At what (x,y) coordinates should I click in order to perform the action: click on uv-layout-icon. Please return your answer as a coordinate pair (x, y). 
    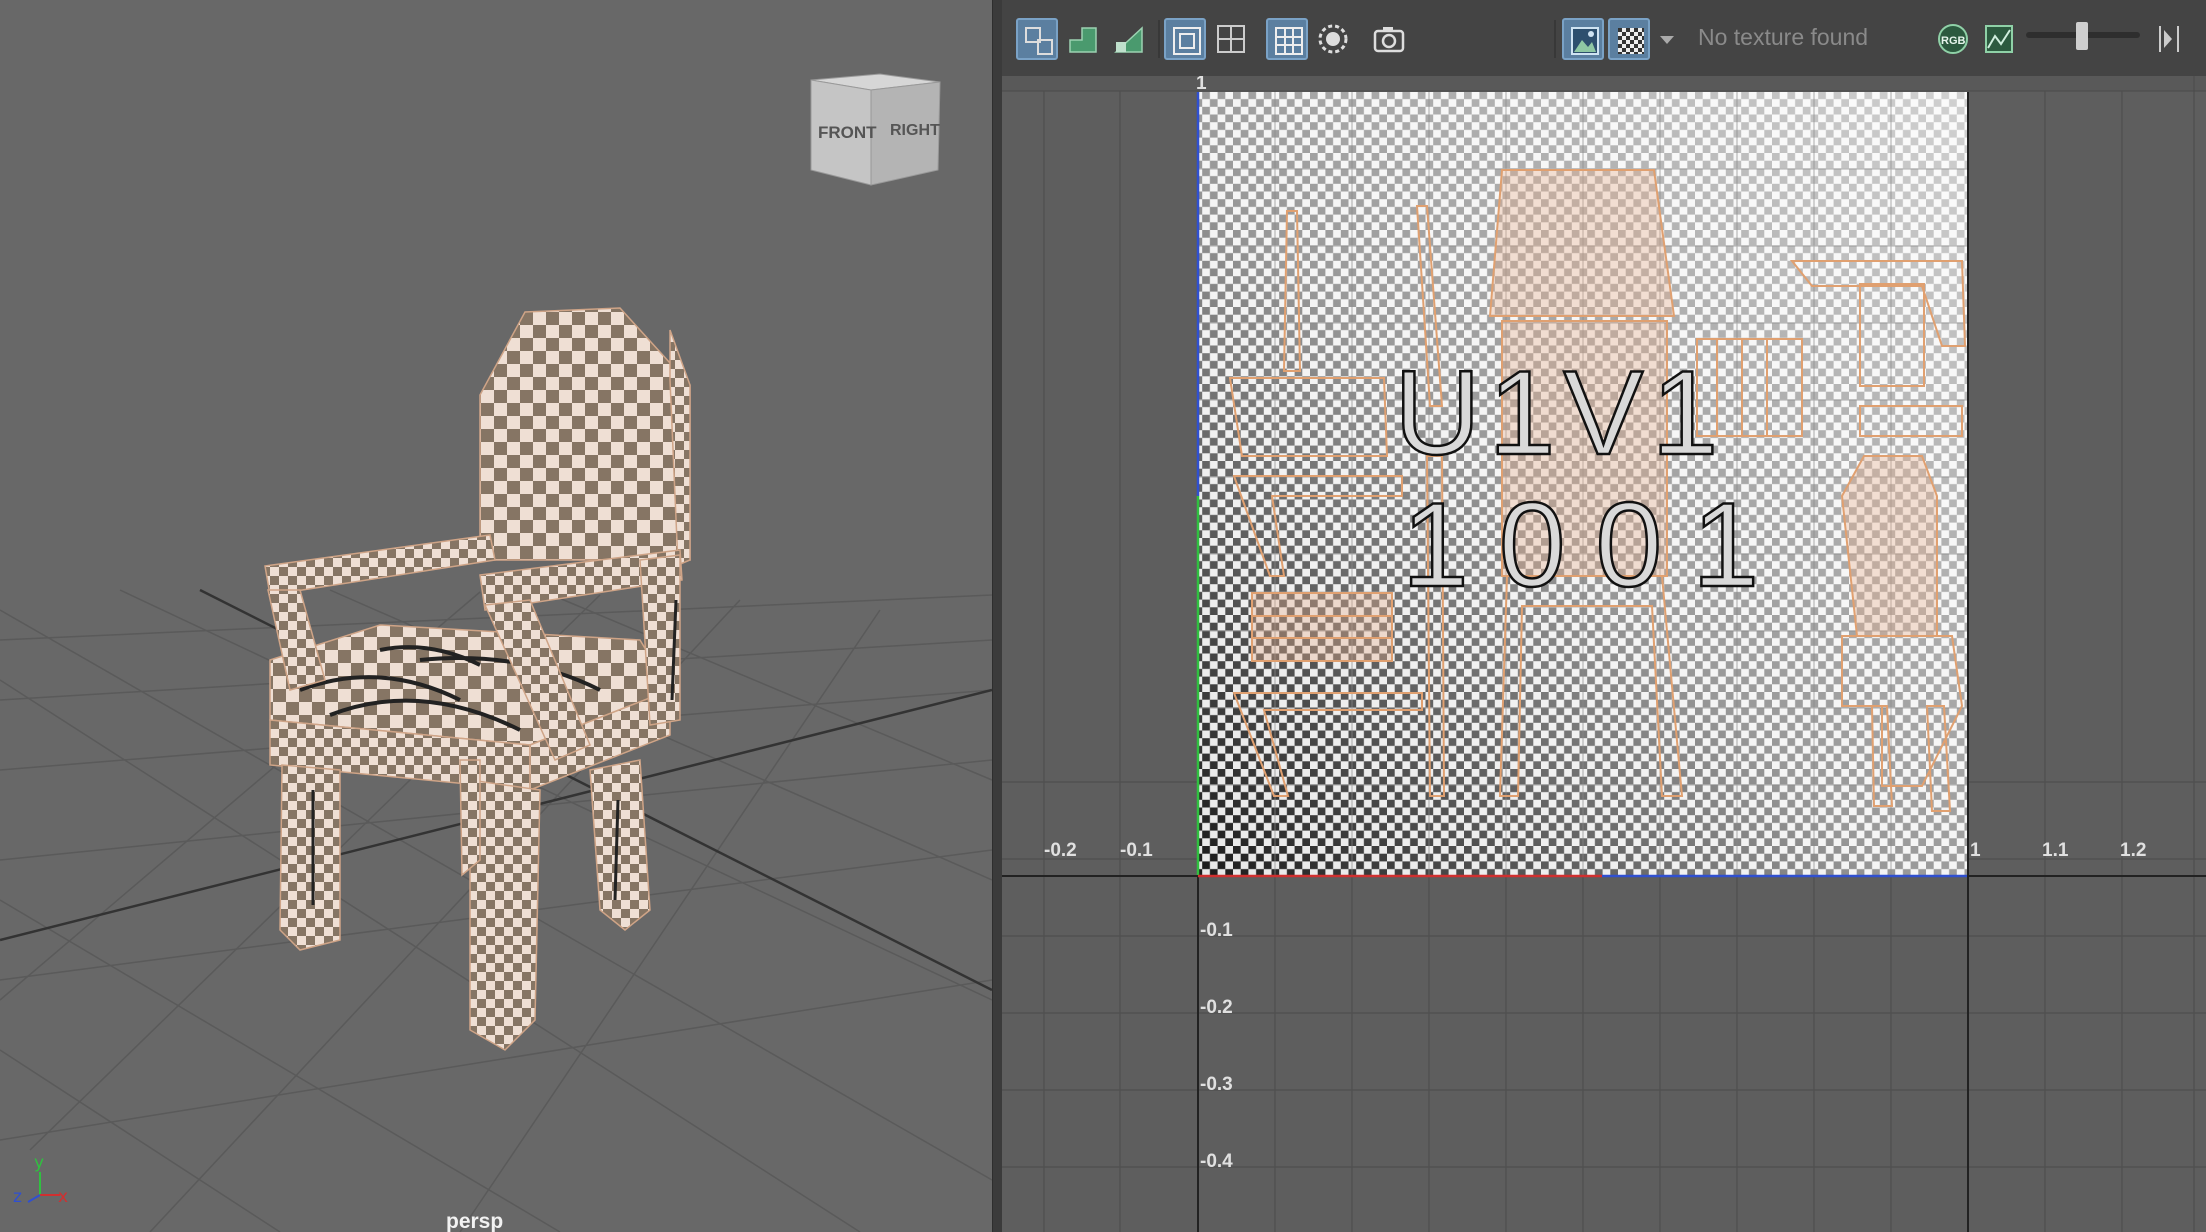
    Looking at the image, I should click on (1039, 41).